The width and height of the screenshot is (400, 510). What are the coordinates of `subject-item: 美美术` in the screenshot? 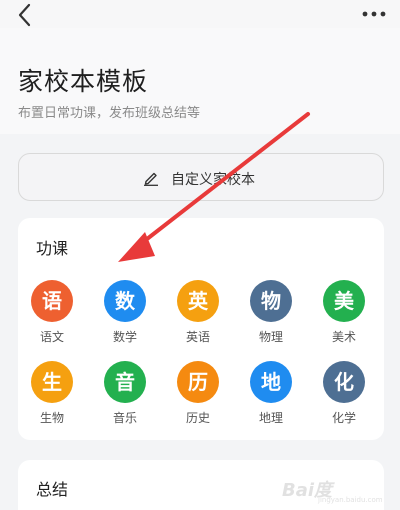 It's located at (344, 313).